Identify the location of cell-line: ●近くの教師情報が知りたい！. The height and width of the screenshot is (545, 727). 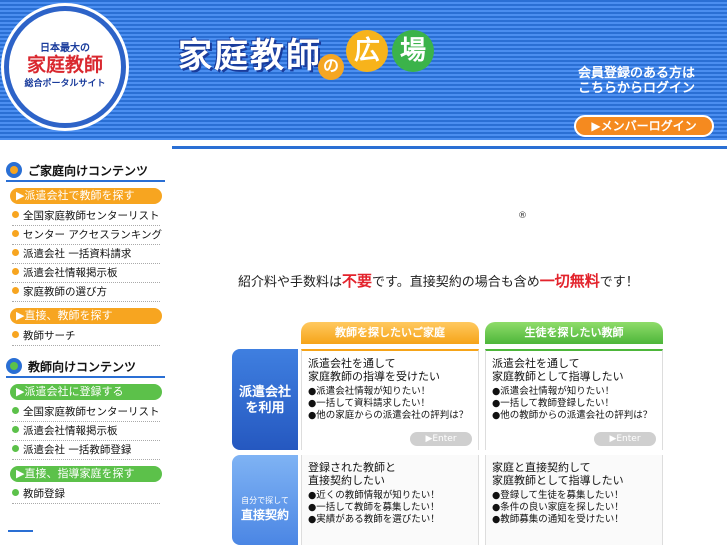
(374, 495).